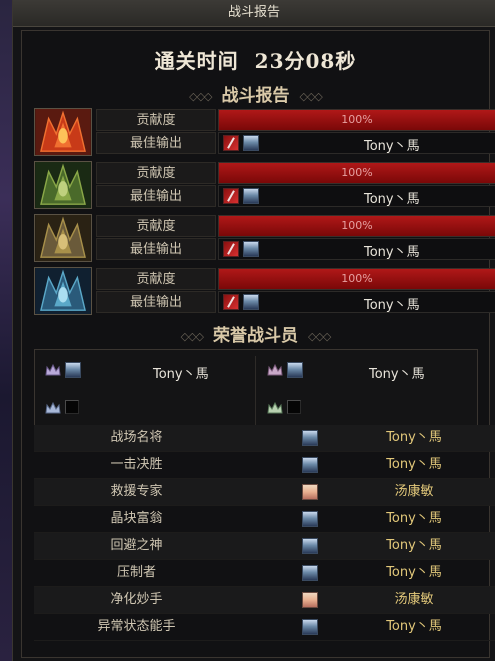 The image size is (495, 661). Describe the element at coordinates (136, 491) in the screenshot. I see `award-title: 救援专家` at that location.